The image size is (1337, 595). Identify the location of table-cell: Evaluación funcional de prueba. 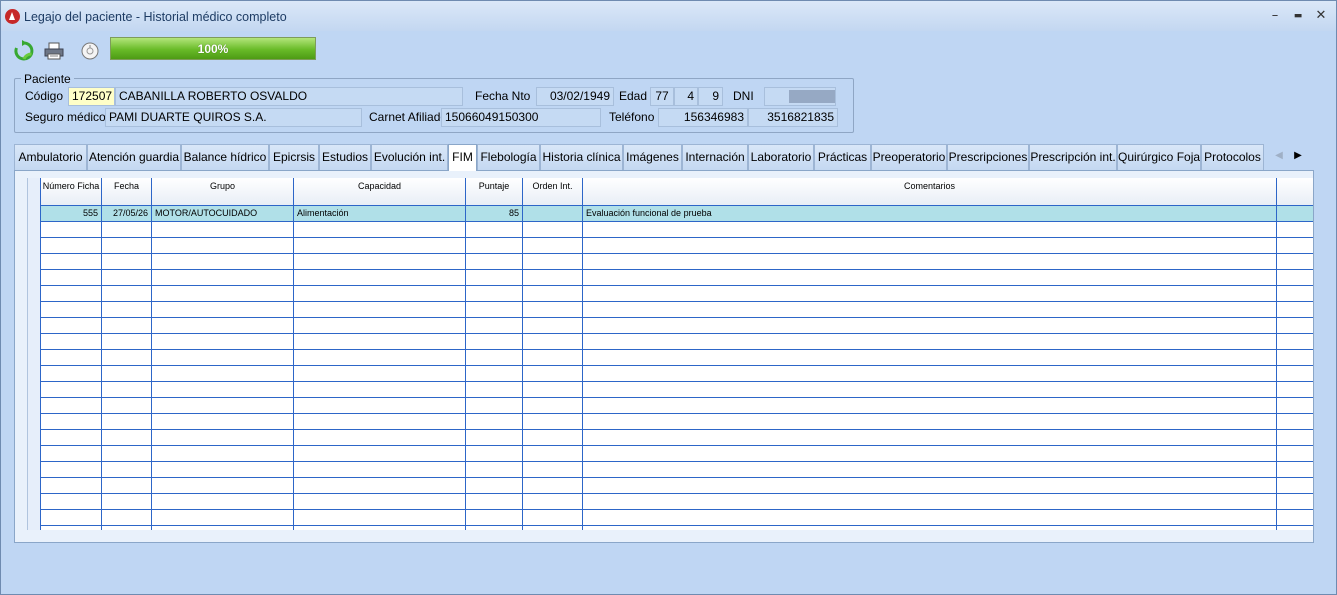
(930, 214).